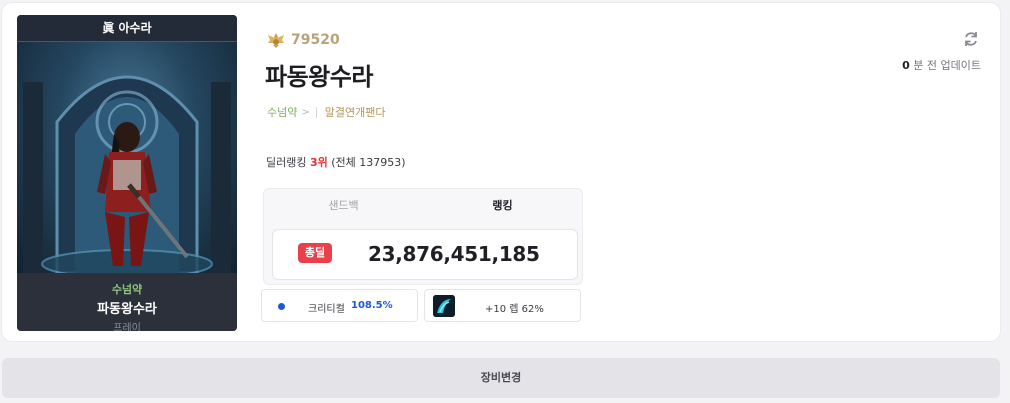 The width and height of the screenshot is (1010, 403). I want to click on update-label: 분 전 업데이트, so click(947, 65).